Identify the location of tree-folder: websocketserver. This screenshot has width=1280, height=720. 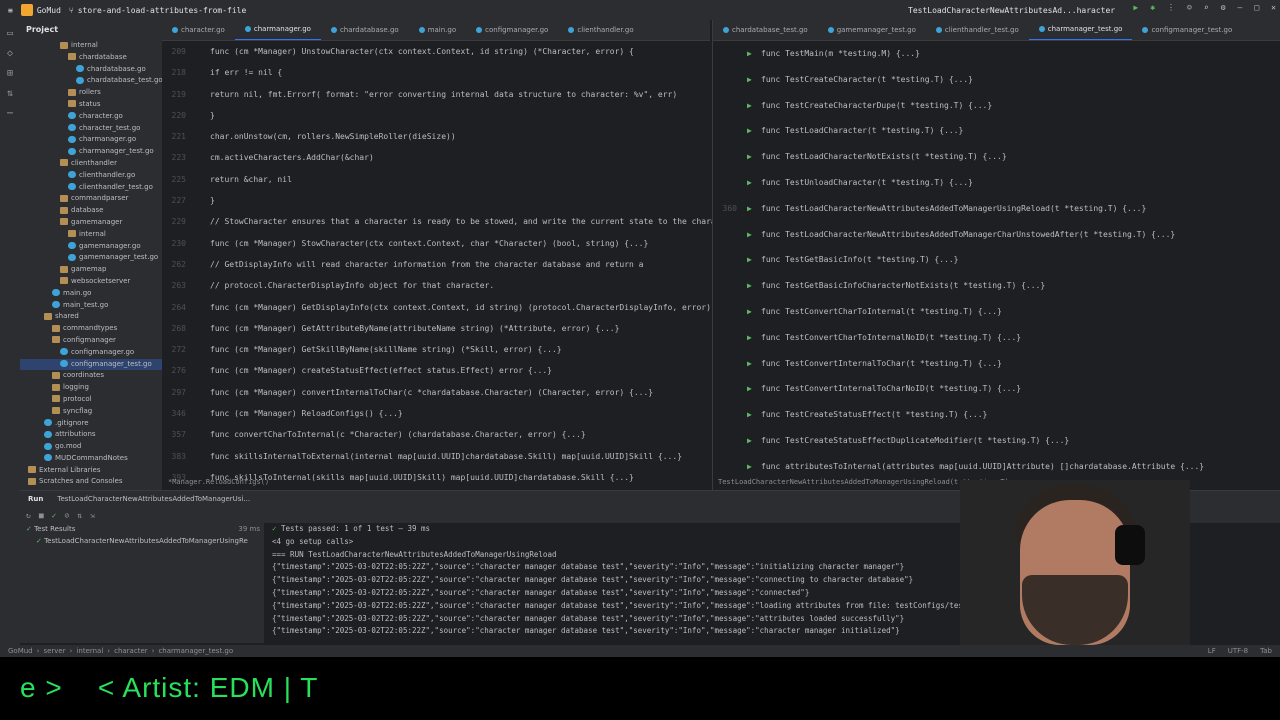
(91, 282).